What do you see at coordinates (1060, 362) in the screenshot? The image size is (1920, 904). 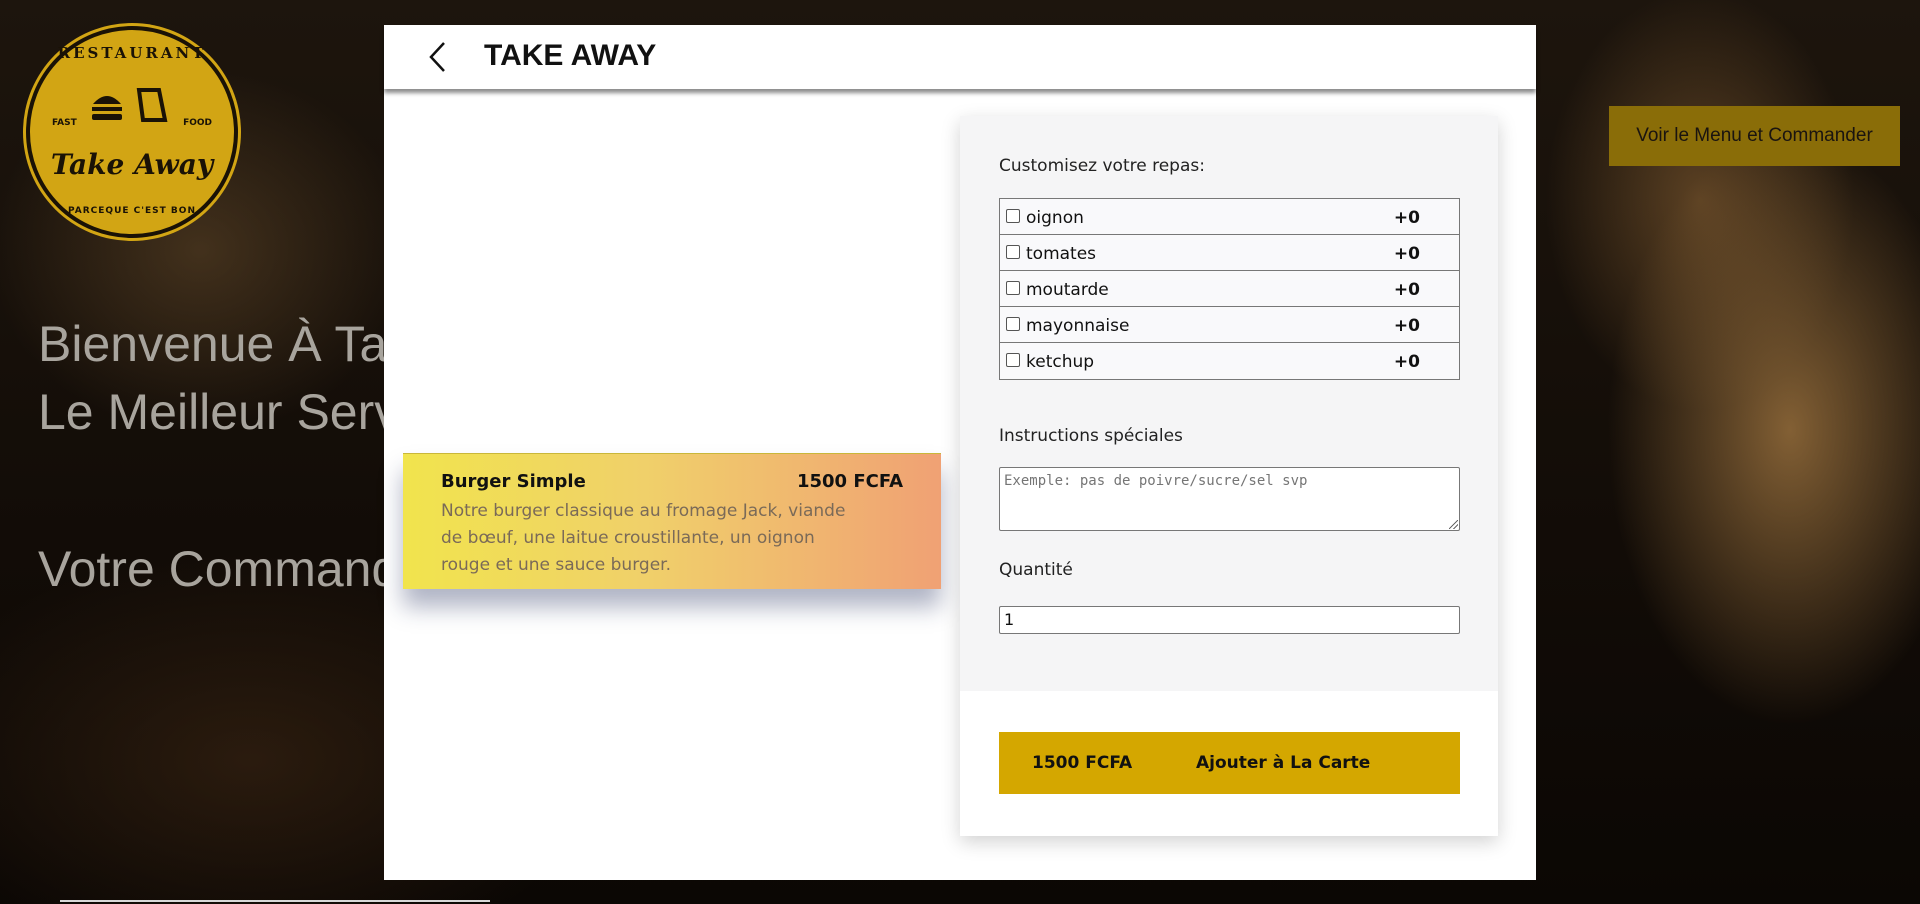 I see `option-name: ketchup` at bounding box center [1060, 362].